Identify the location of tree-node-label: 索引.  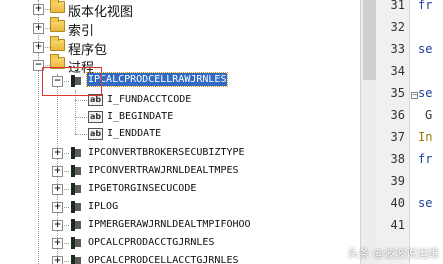
(81, 31).